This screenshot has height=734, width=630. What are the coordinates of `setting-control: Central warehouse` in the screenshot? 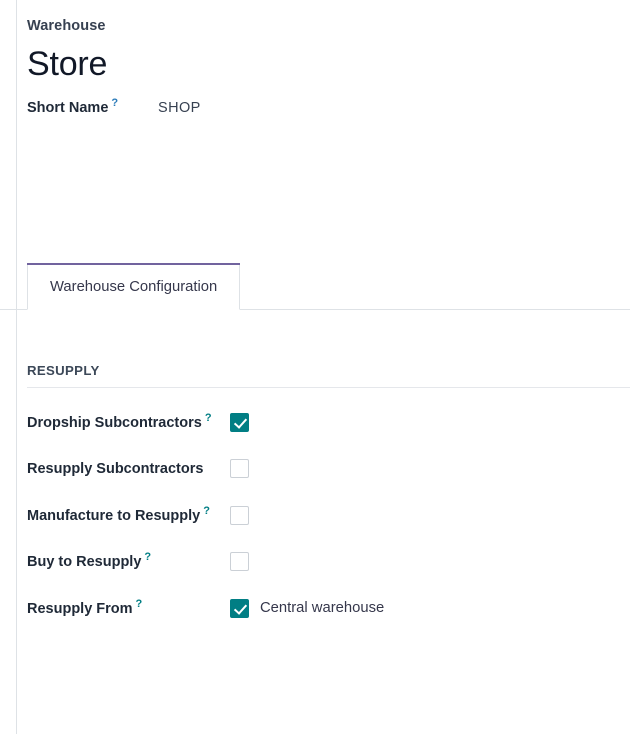 It's located at (307, 607).